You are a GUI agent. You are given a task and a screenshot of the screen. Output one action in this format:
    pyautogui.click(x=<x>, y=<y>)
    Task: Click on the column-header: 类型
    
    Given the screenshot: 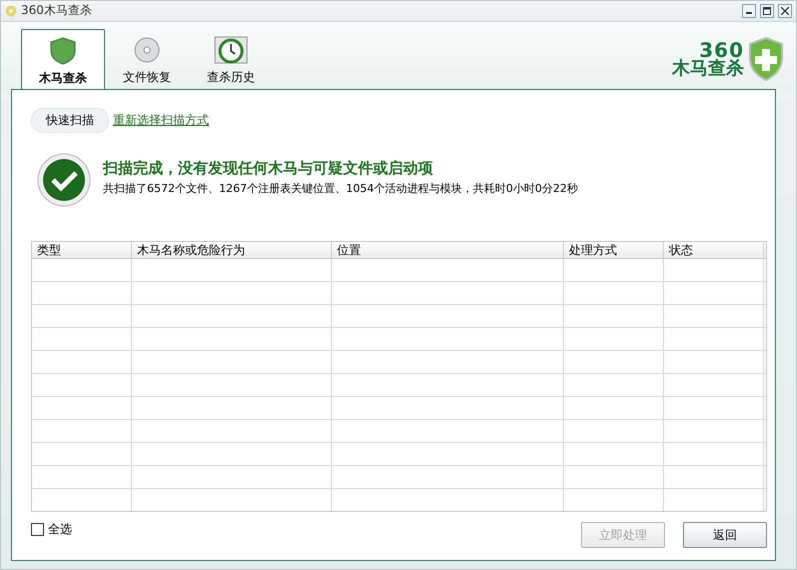 What is the action you would take?
    pyautogui.click(x=82, y=250)
    